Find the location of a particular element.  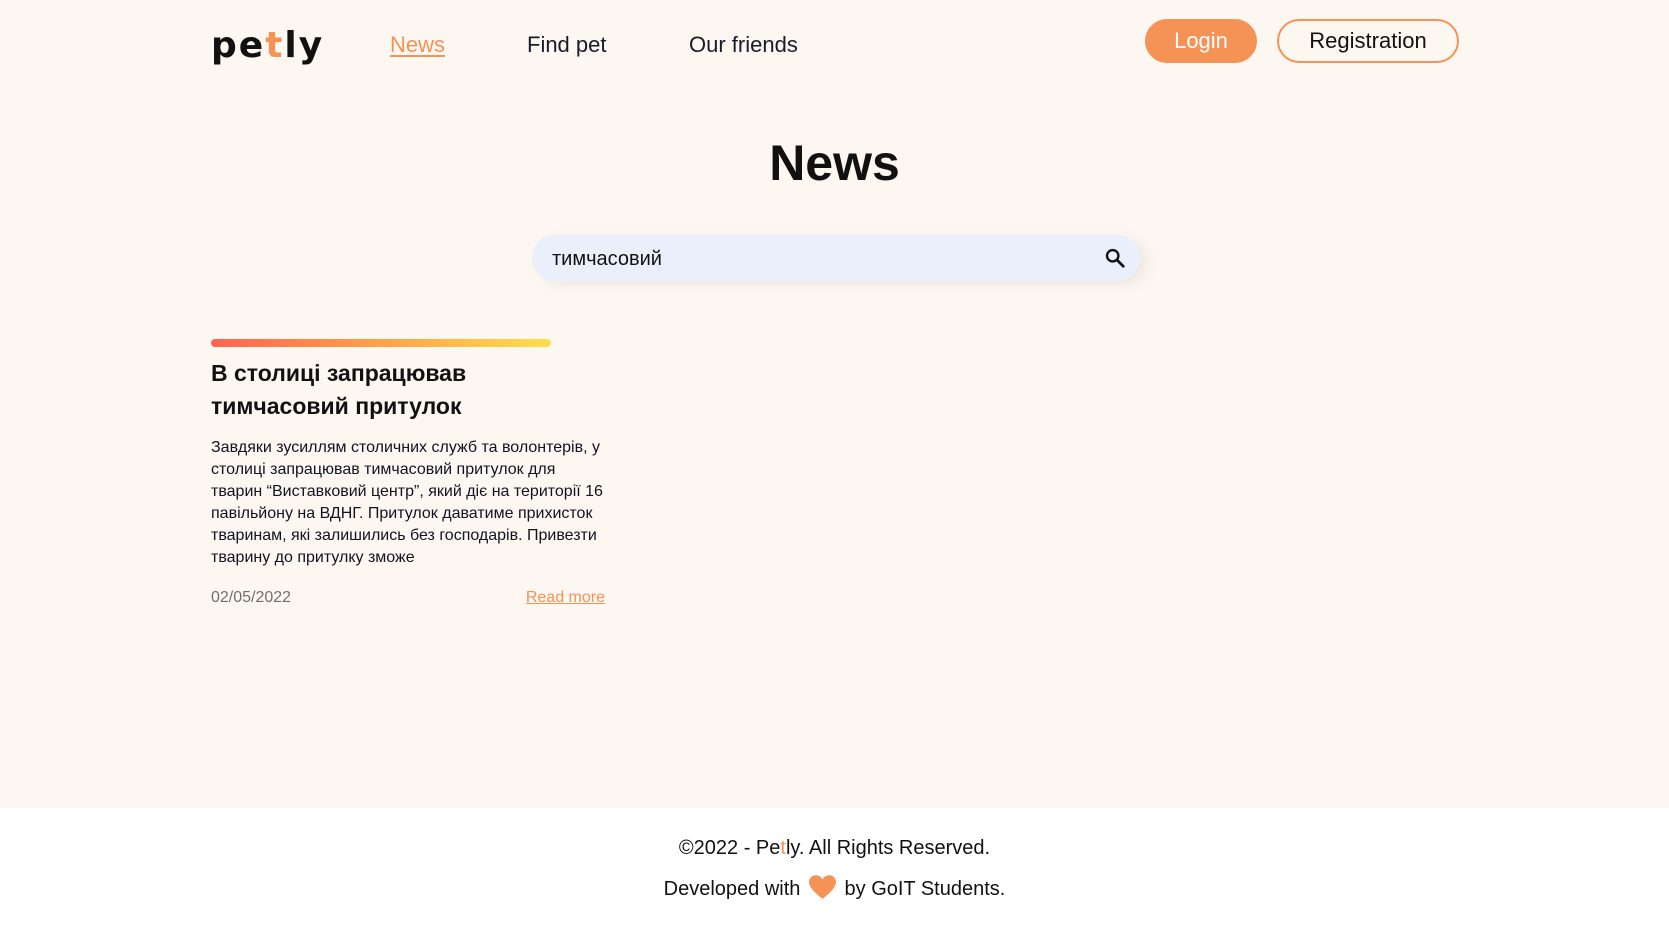

logo: petly is located at coordinates (267, 46).